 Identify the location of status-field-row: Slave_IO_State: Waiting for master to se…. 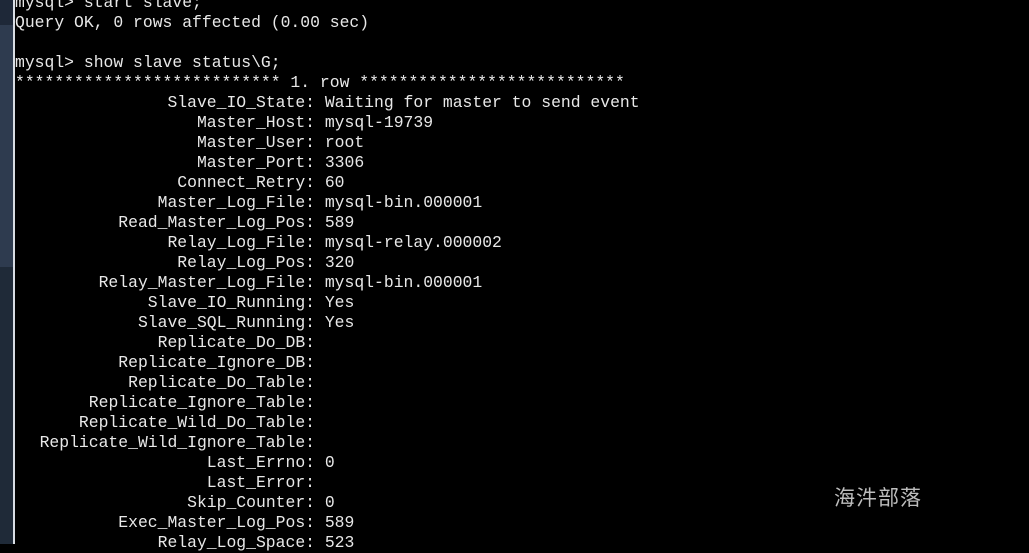
(522, 103).